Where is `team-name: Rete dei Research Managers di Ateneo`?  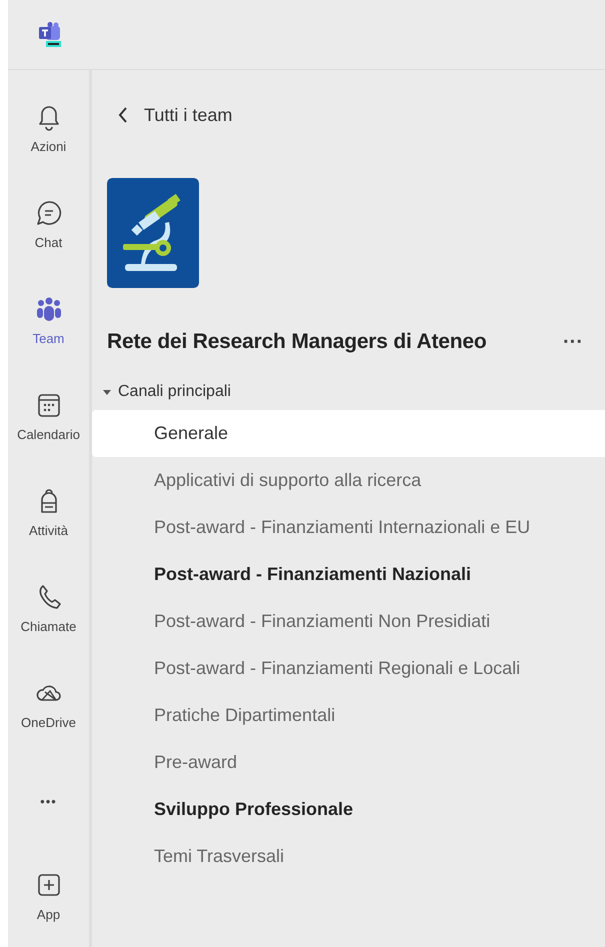 team-name: Rete dei Research Managers di Ateneo is located at coordinates (296, 342).